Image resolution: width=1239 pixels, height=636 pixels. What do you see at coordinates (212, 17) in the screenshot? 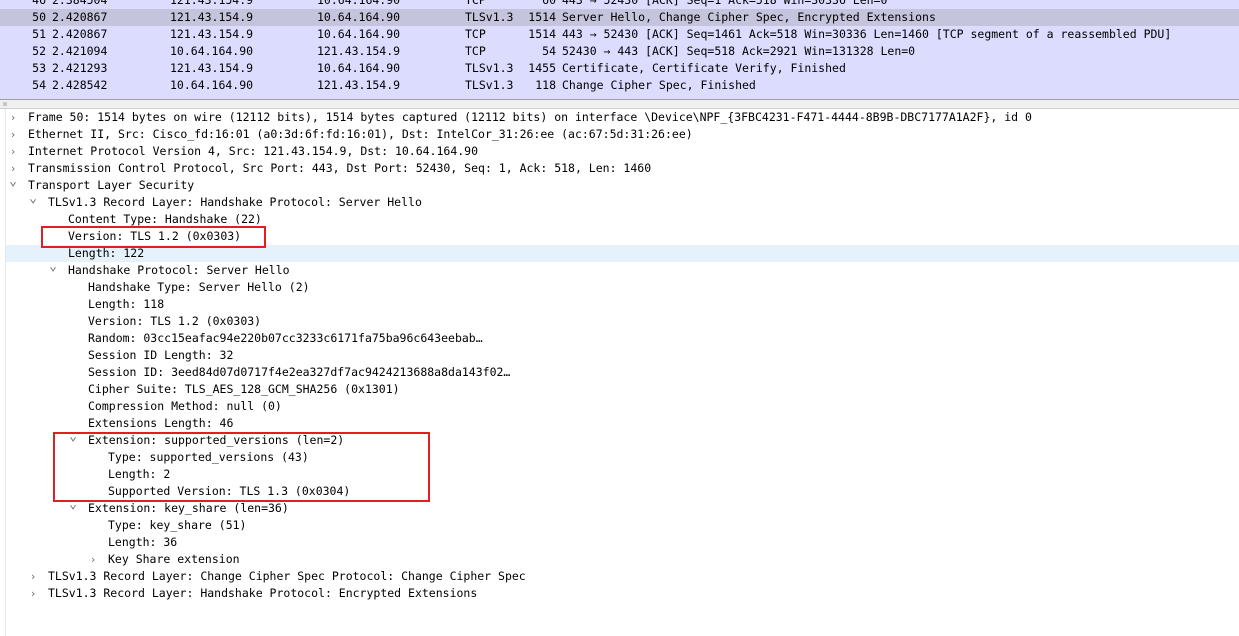
I see `packet-source: 121.43.154.9` at bounding box center [212, 17].